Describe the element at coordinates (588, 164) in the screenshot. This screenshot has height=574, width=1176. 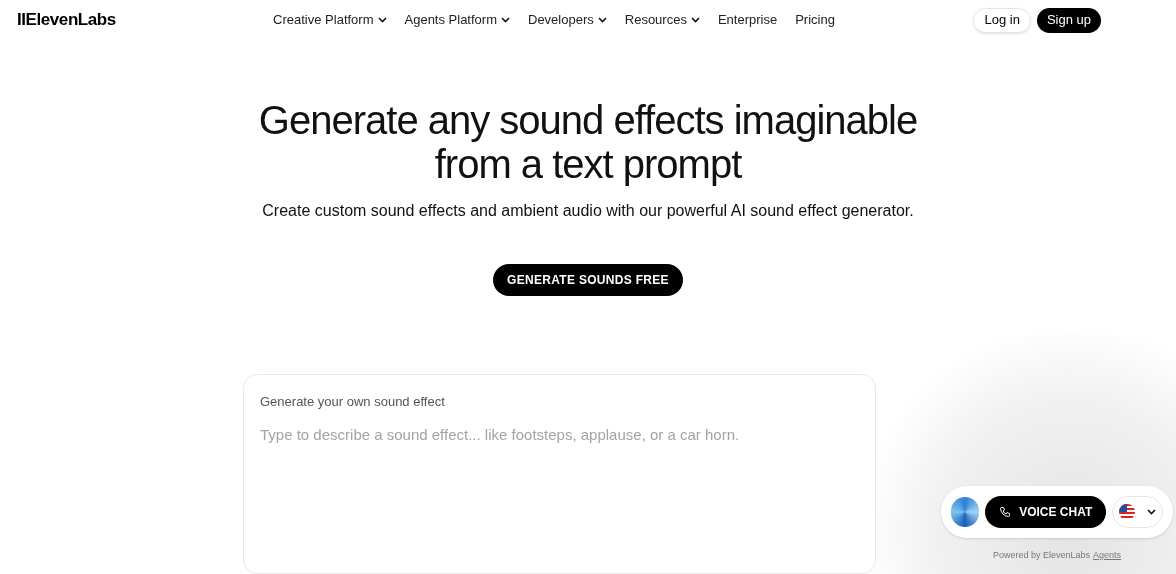
I see `hero-title: from a text prompt` at that location.